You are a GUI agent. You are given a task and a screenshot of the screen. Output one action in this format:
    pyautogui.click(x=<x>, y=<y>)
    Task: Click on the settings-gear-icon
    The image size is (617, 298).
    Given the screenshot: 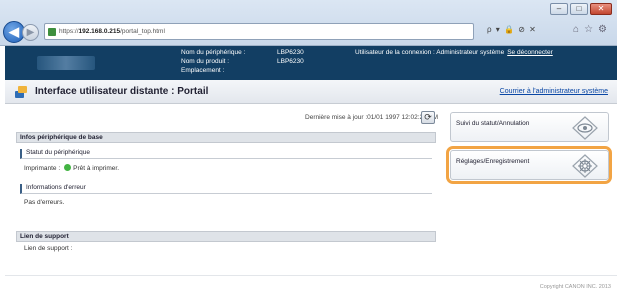 What is the action you would take?
    pyautogui.click(x=585, y=166)
    